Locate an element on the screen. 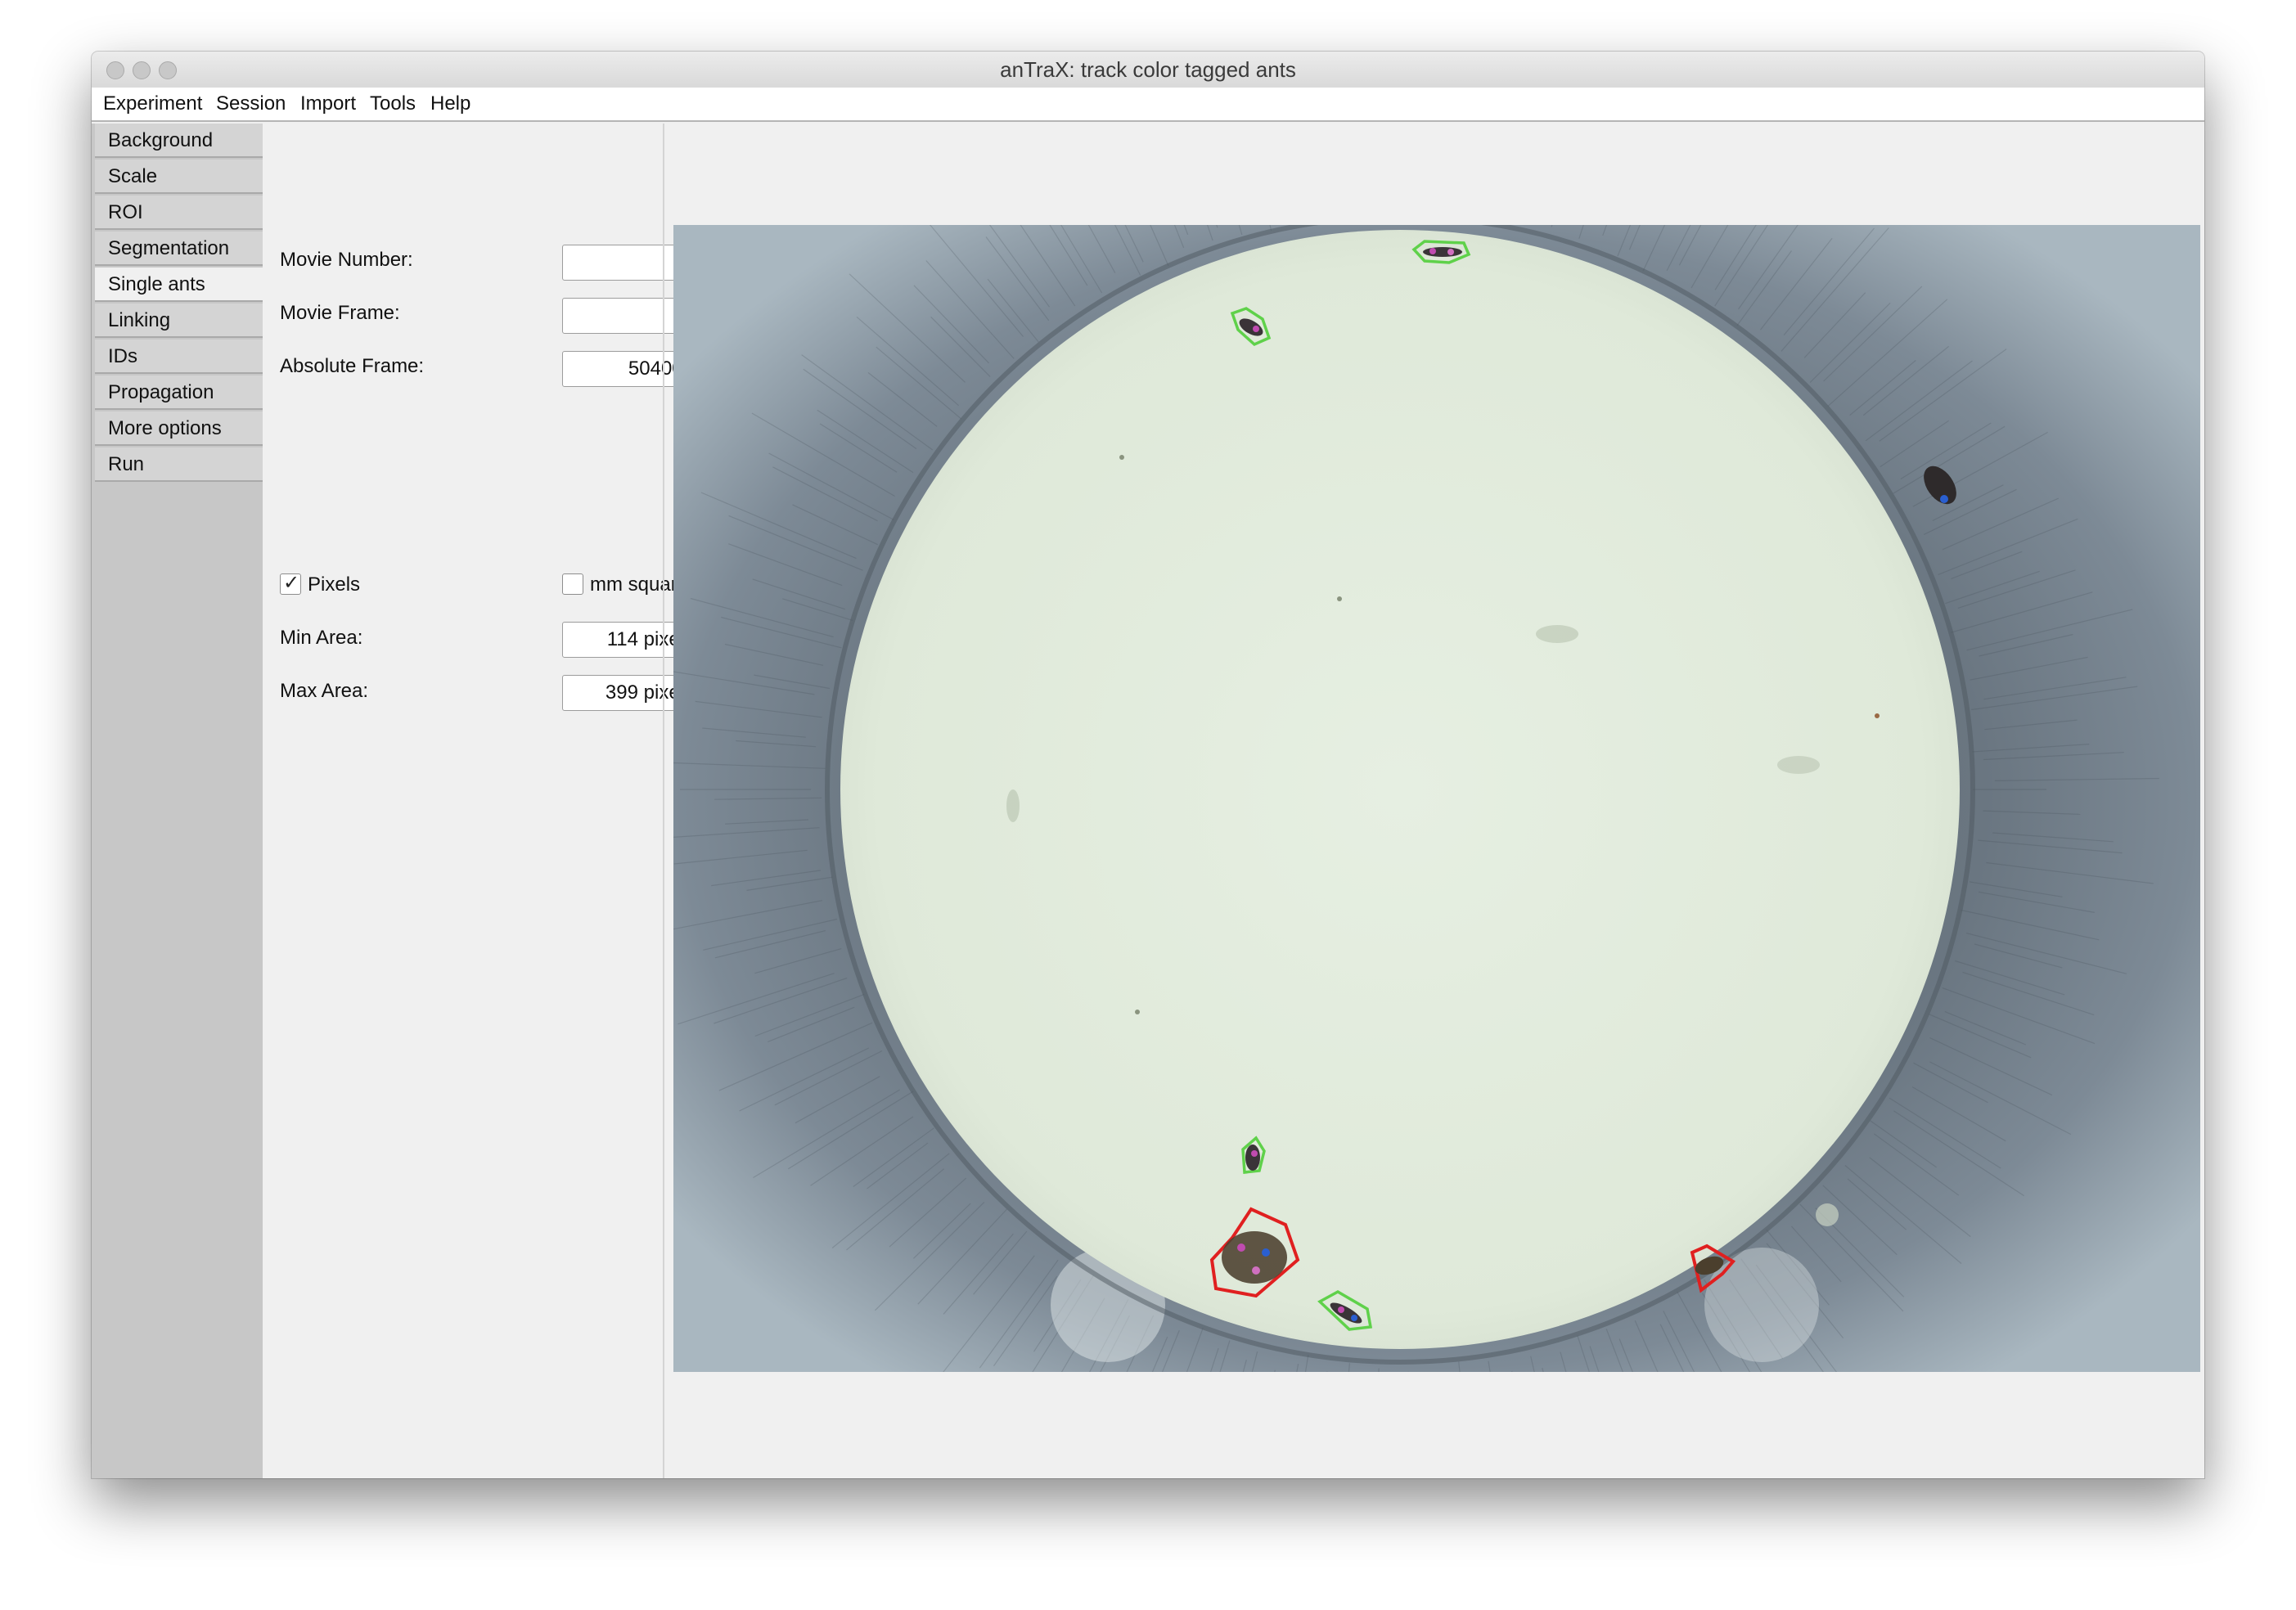 This screenshot has height=1610, width=2296. max-area-label: Max Area: is located at coordinates (324, 691).